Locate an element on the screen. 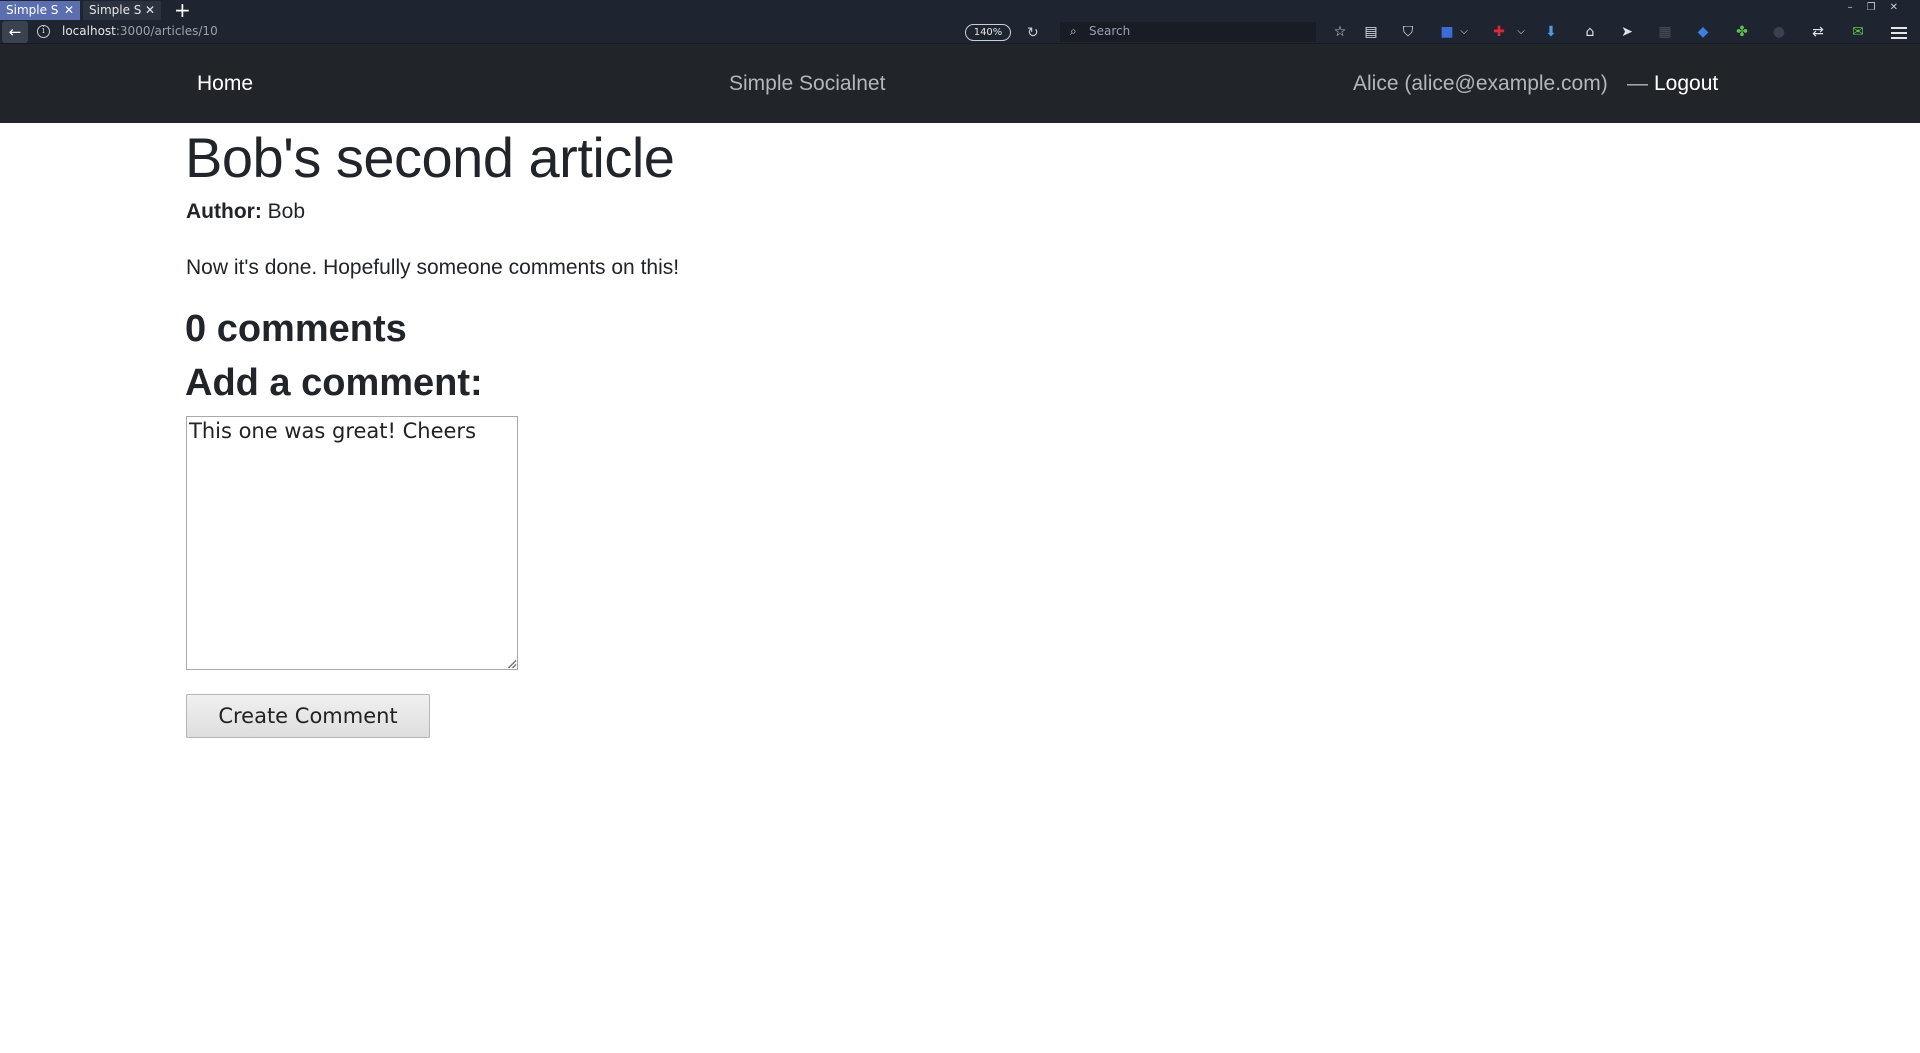  url-host: localhost is located at coordinates (89, 31).